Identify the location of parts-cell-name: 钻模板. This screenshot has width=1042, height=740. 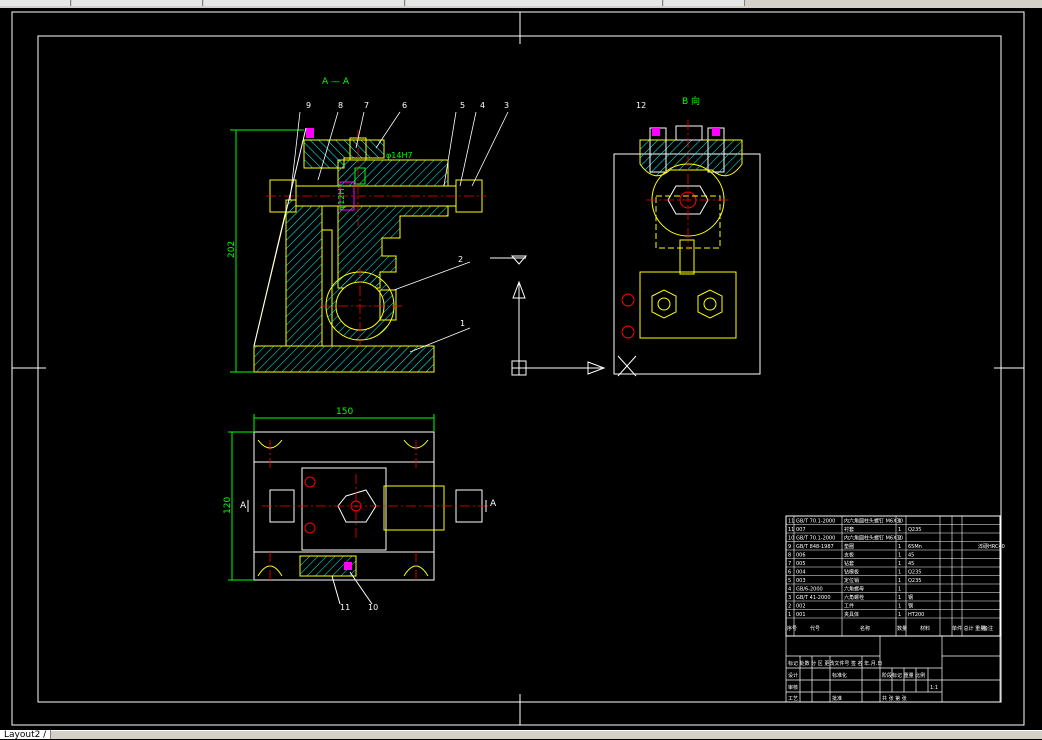
(851, 572).